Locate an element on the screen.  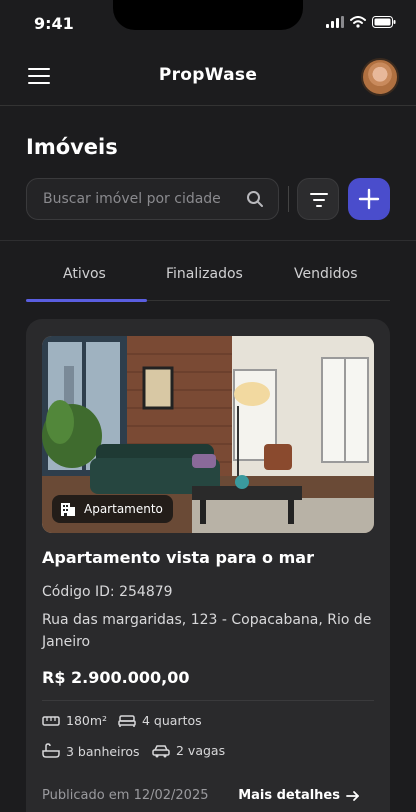
ruler-icon is located at coordinates (51, 720).